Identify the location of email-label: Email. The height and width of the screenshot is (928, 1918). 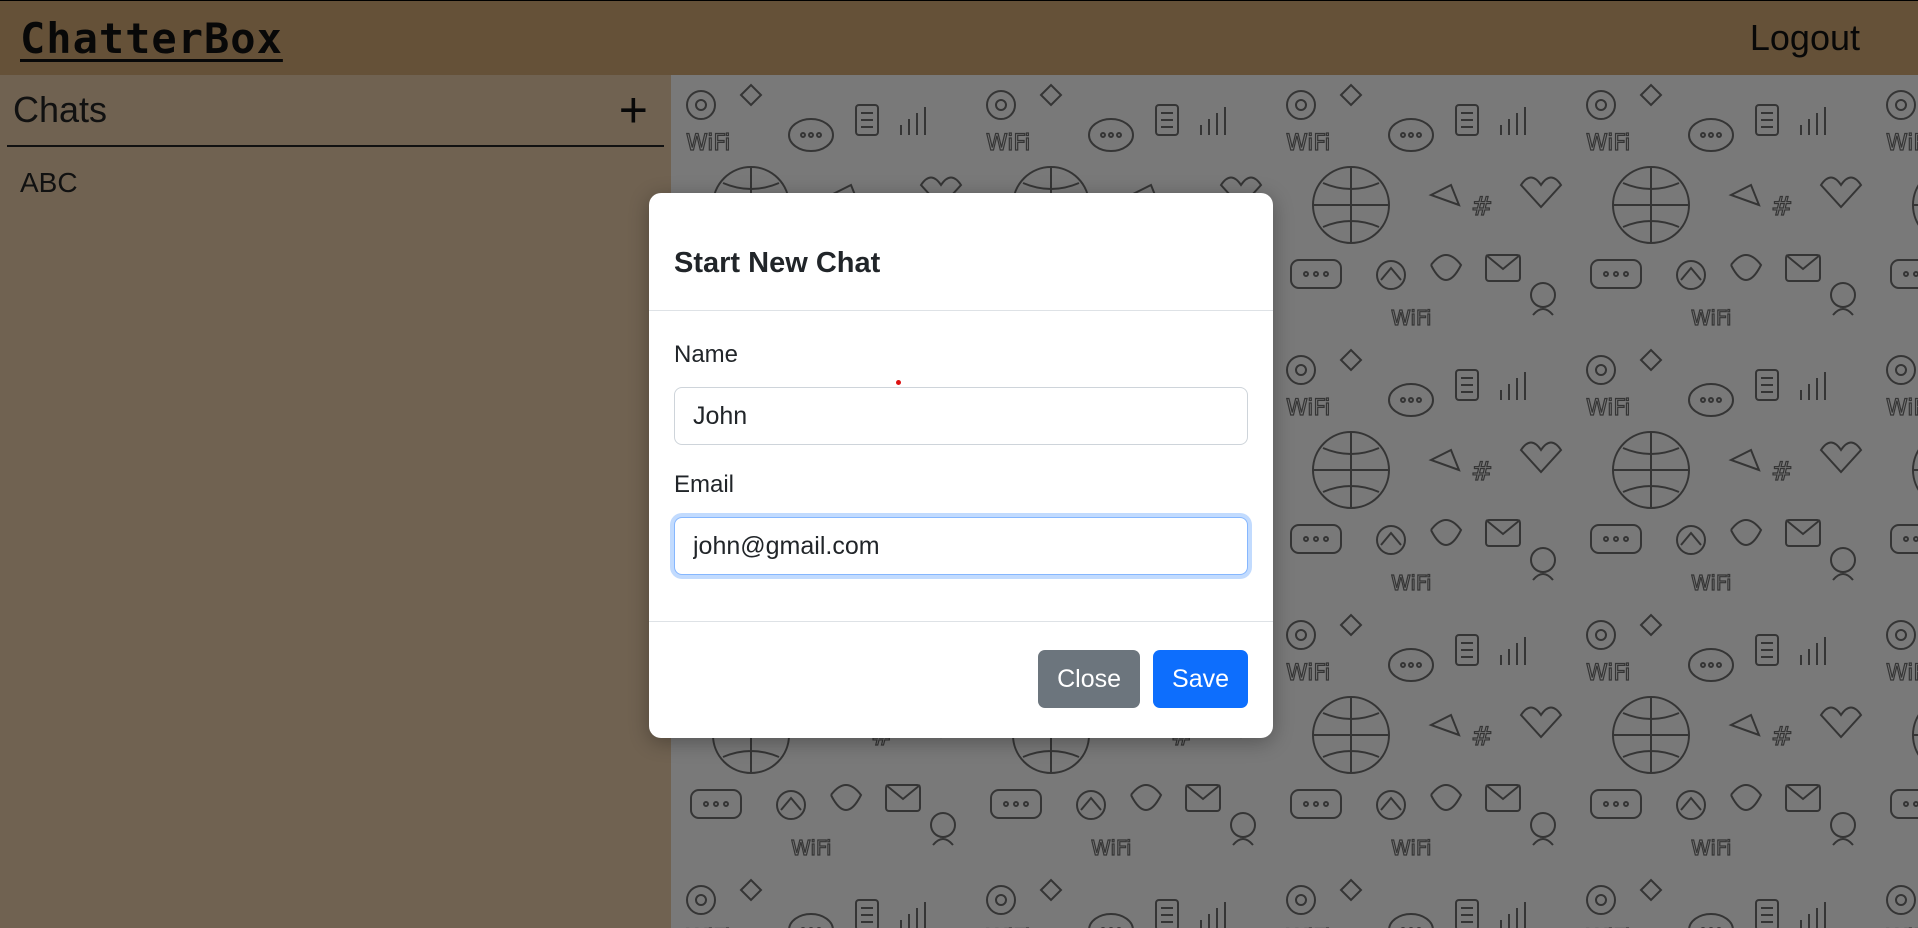
(704, 484).